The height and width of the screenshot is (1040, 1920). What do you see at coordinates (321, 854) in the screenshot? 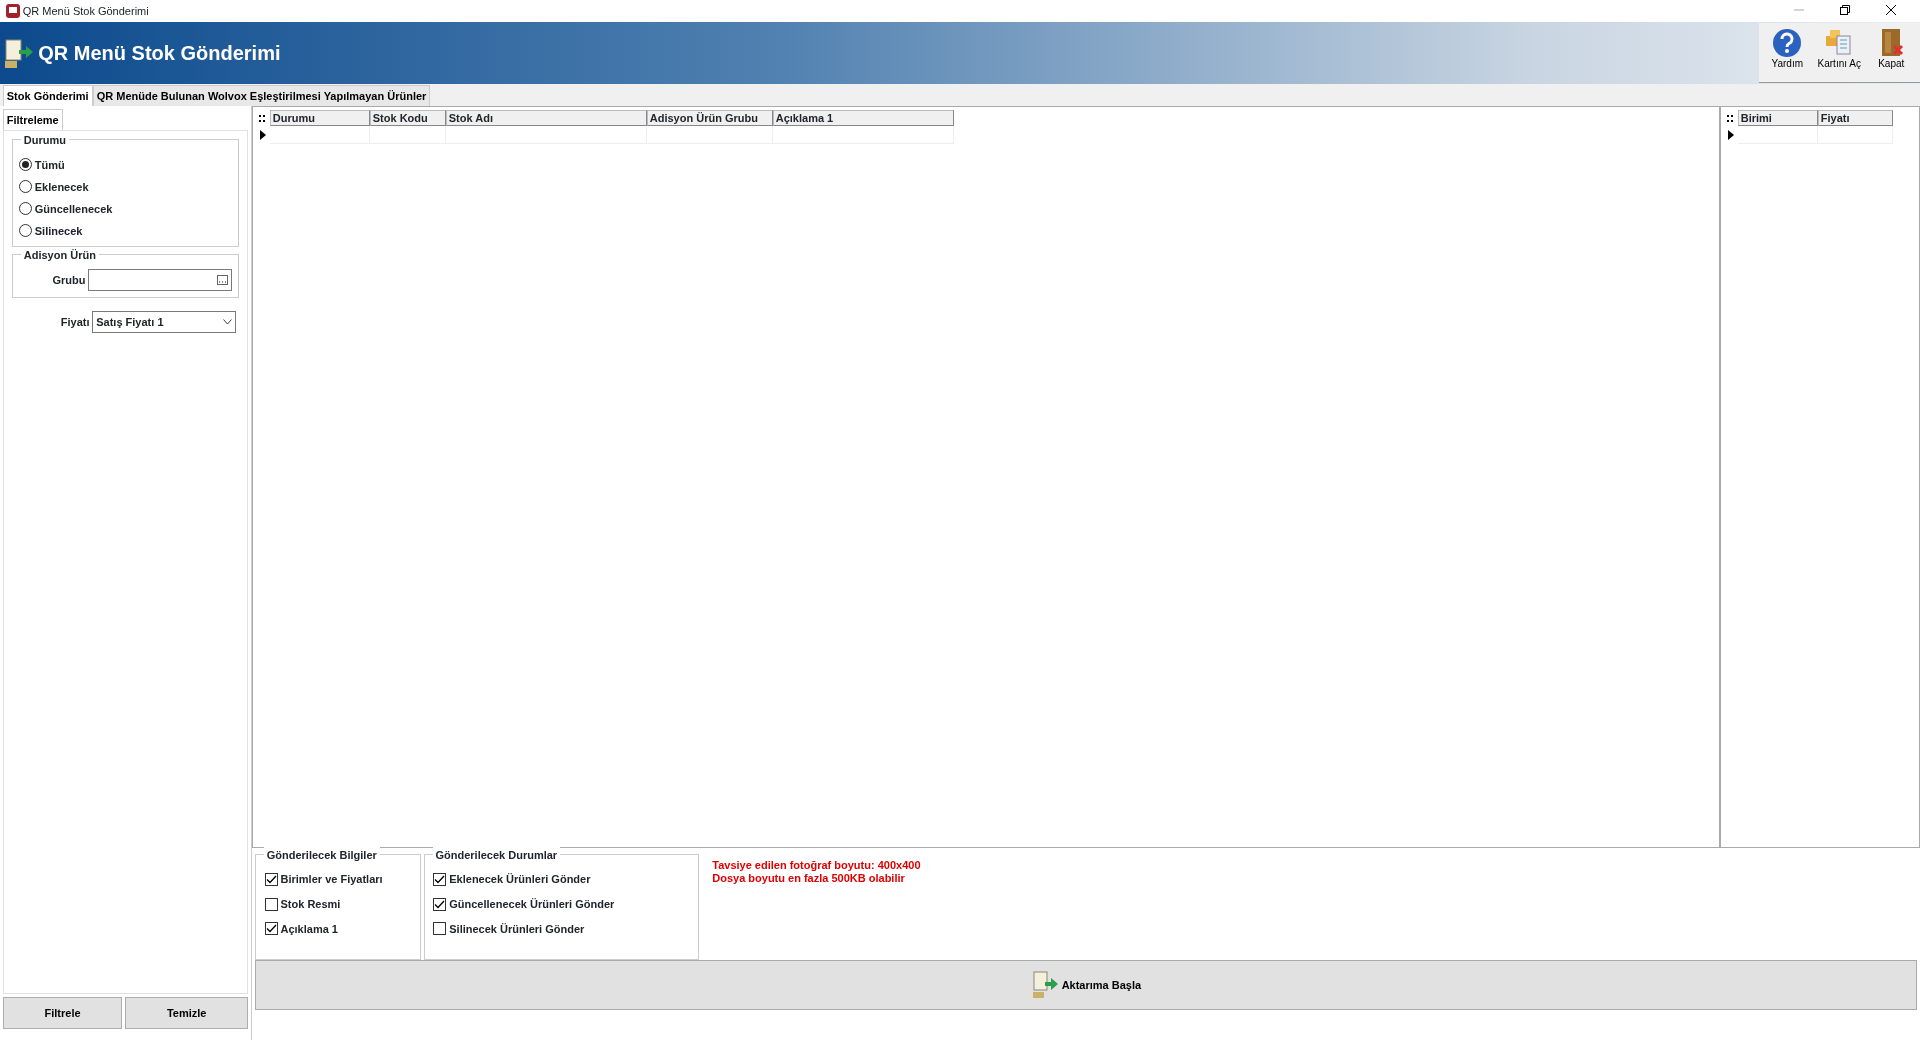
I see `group-title: Gönderilecek Bilgiler` at bounding box center [321, 854].